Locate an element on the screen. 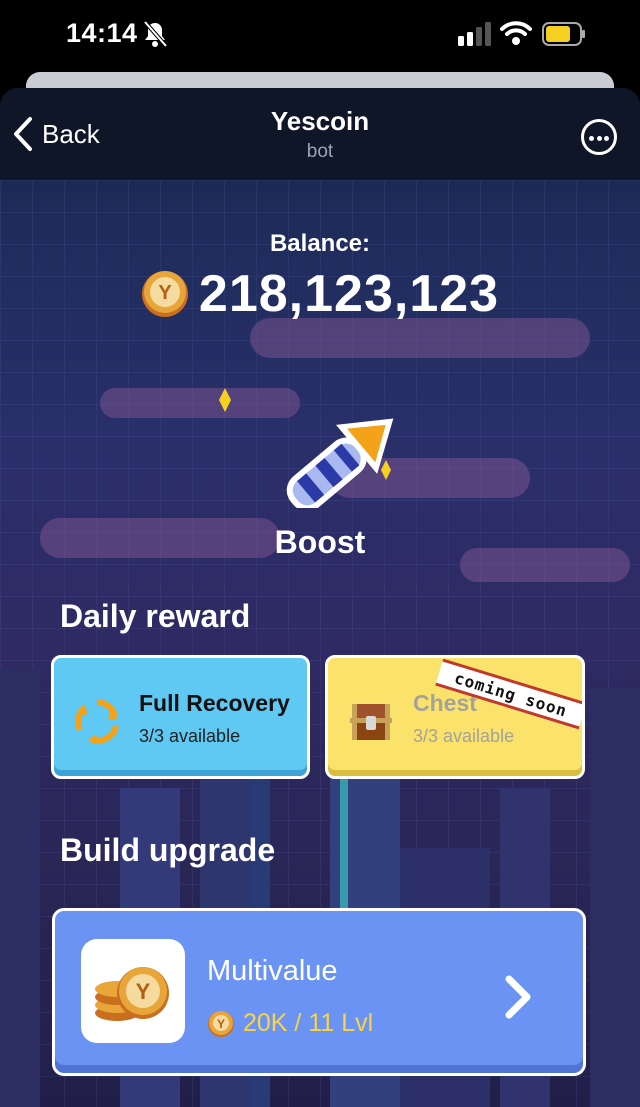 The image size is (640, 1107). full-recovery-title: Full Recovery is located at coordinates (214, 703).